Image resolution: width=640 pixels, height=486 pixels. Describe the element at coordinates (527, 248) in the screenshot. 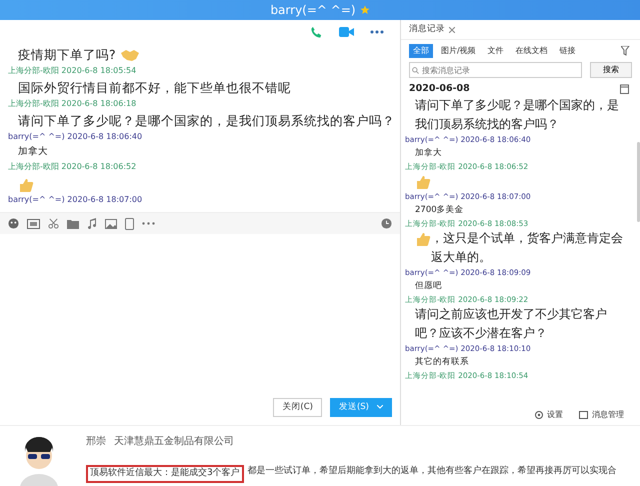

I see `message-text: ，这只是个试单，货客户满意肯定会返大单的。` at that location.